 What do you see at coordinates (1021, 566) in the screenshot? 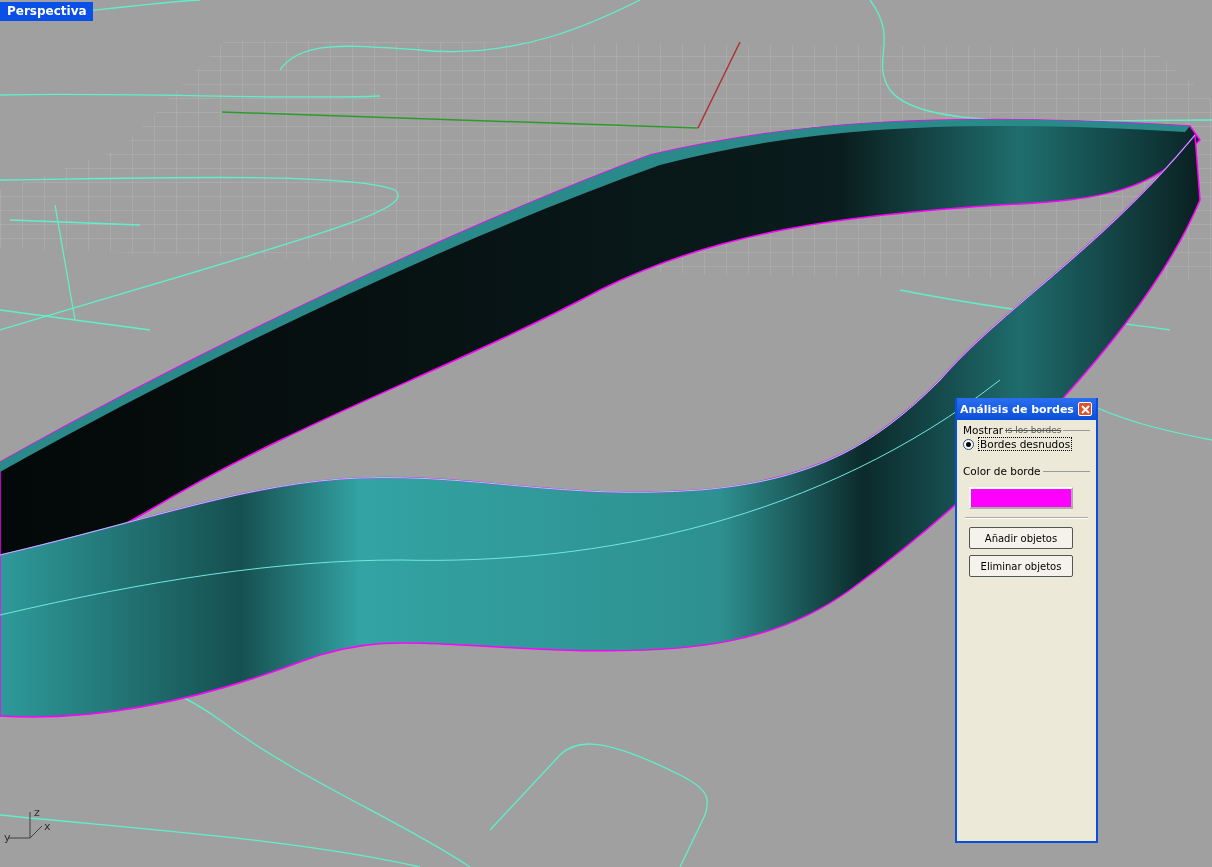
I see `action-button: Eliminar objetos` at bounding box center [1021, 566].